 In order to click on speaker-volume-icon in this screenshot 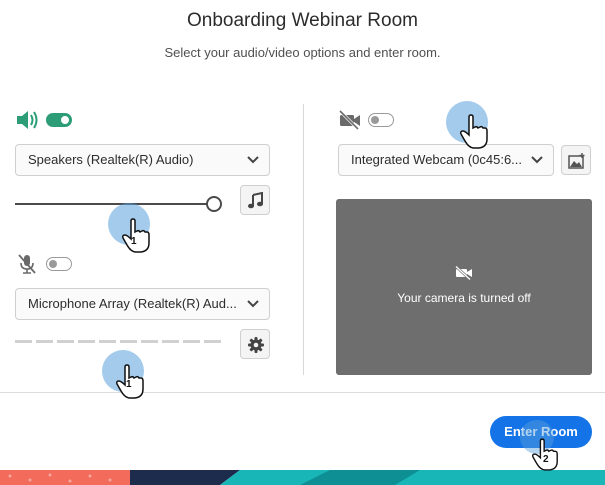, I will do `click(28, 120)`.